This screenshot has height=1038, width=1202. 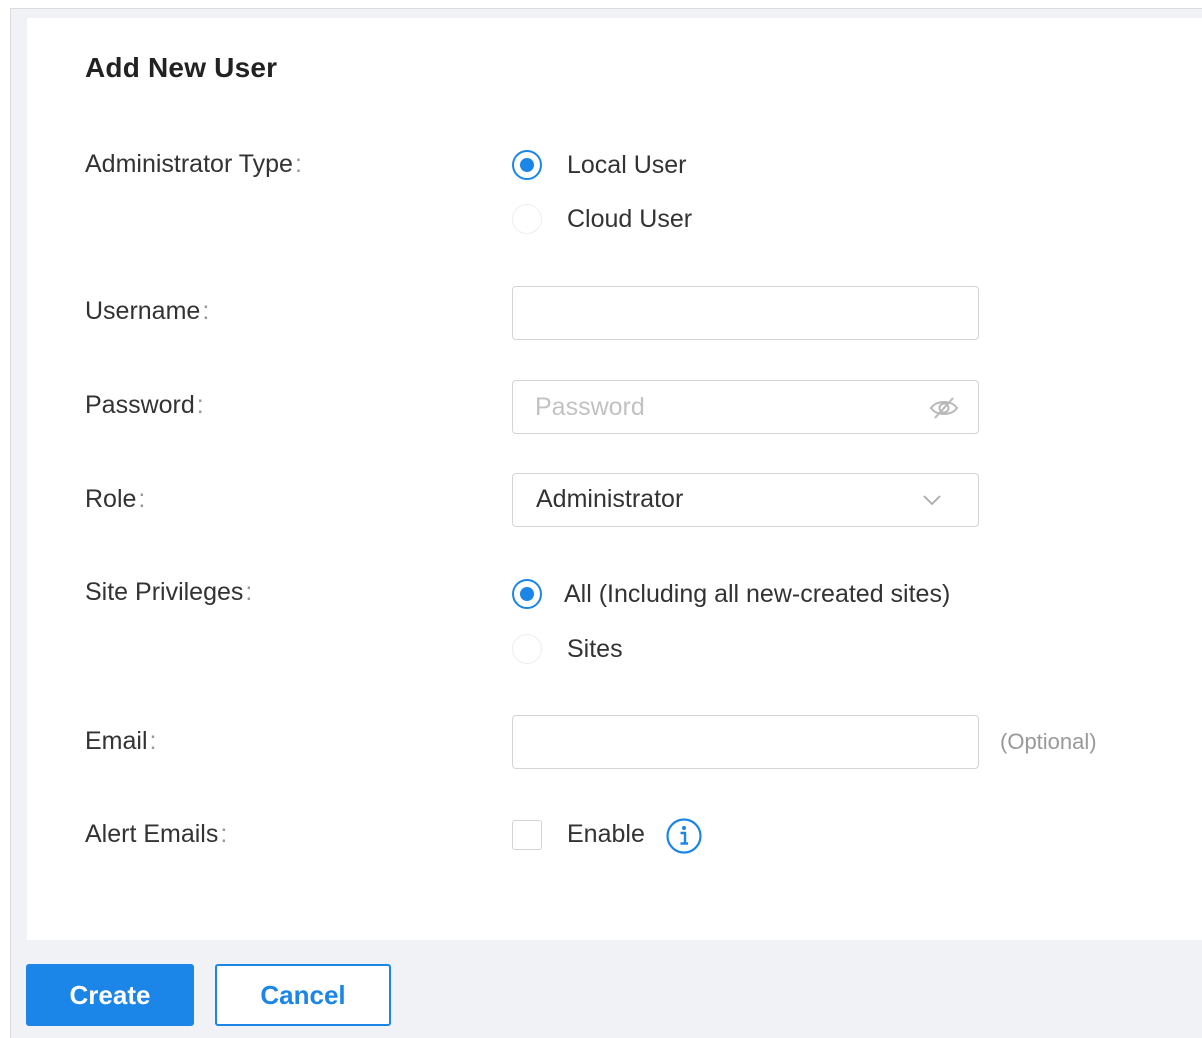 What do you see at coordinates (527, 835) in the screenshot?
I see `enable-alert-emails-checkbox` at bounding box center [527, 835].